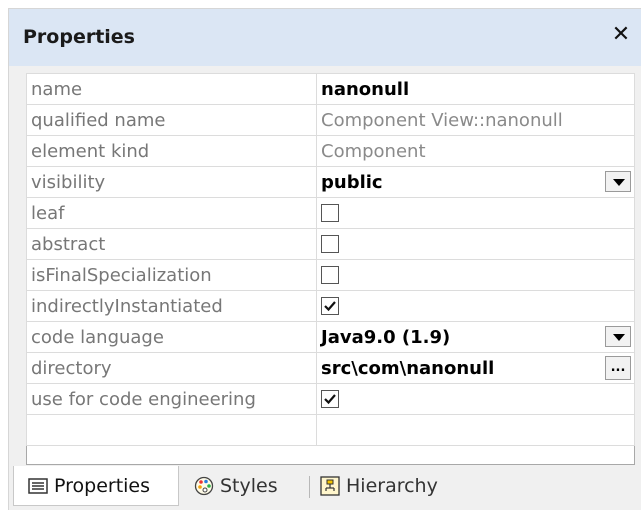 This screenshot has width=641, height=511. What do you see at coordinates (325, 37) in the screenshot?
I see `title-bar: Properties ✕` at bounding box center [325, 37].